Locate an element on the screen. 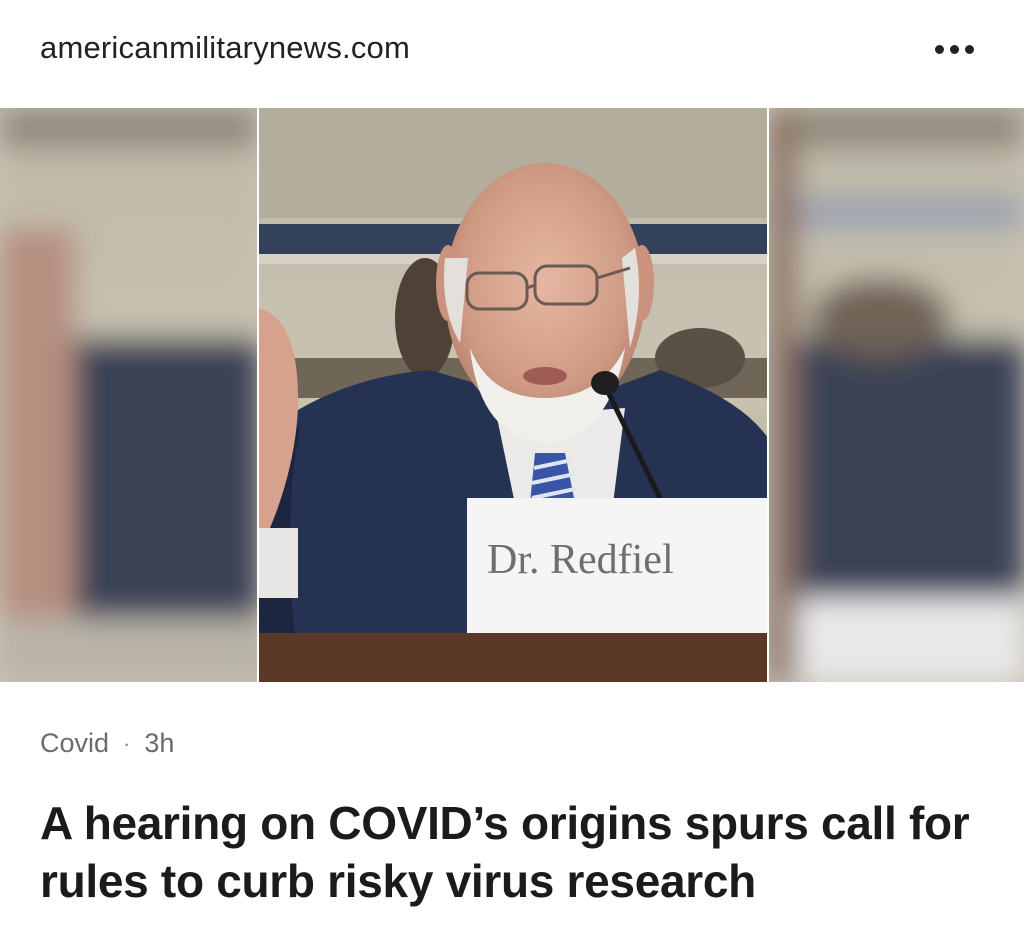  more-options-icon is located at coordinates (954, 49).